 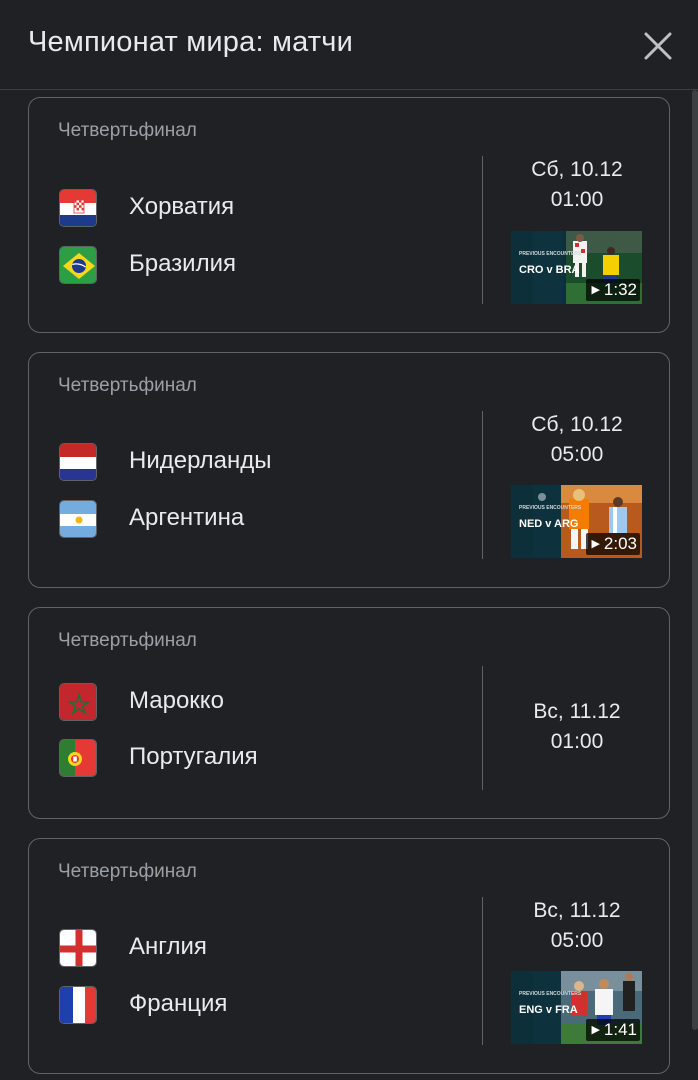 What do you see at coordinates (548, 1010) in the screenshot?
I see `video-teams: ENG v FRA` at bounding box center [548, 1010].